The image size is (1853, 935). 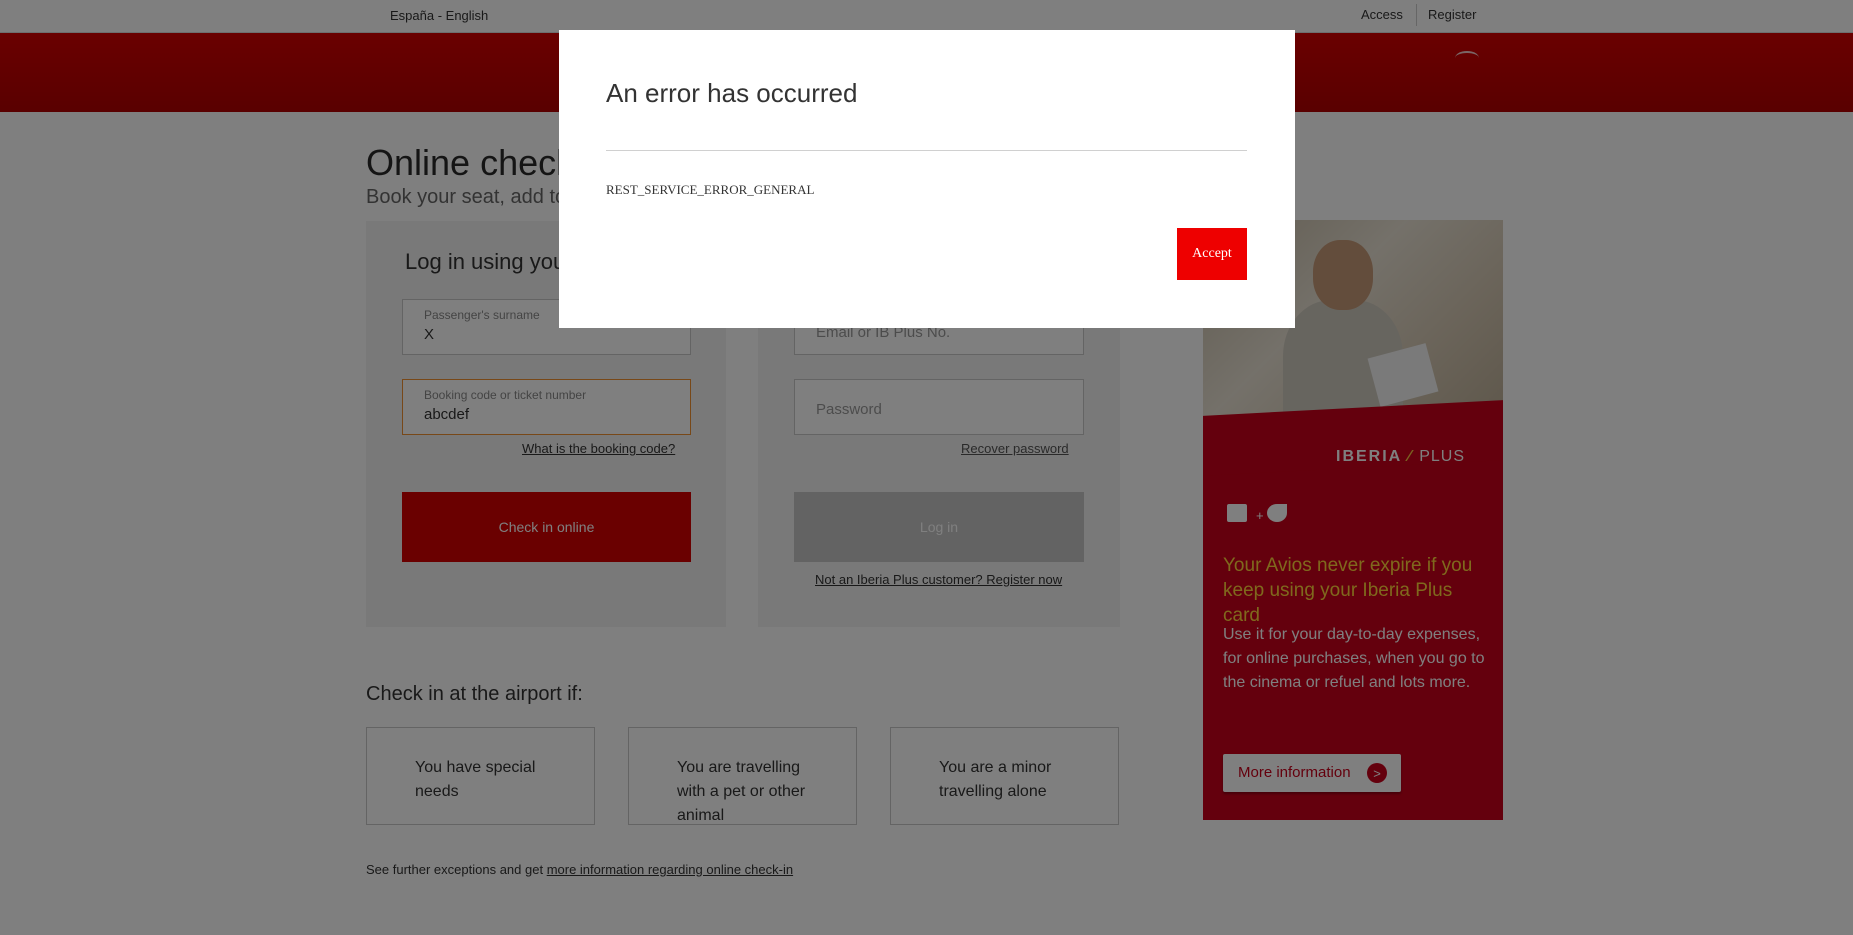 What do you see at coordinates (732, 93) in the screenshot?
I see `error-dialog-title: An error has occurred` at bounding box center [732, 93].